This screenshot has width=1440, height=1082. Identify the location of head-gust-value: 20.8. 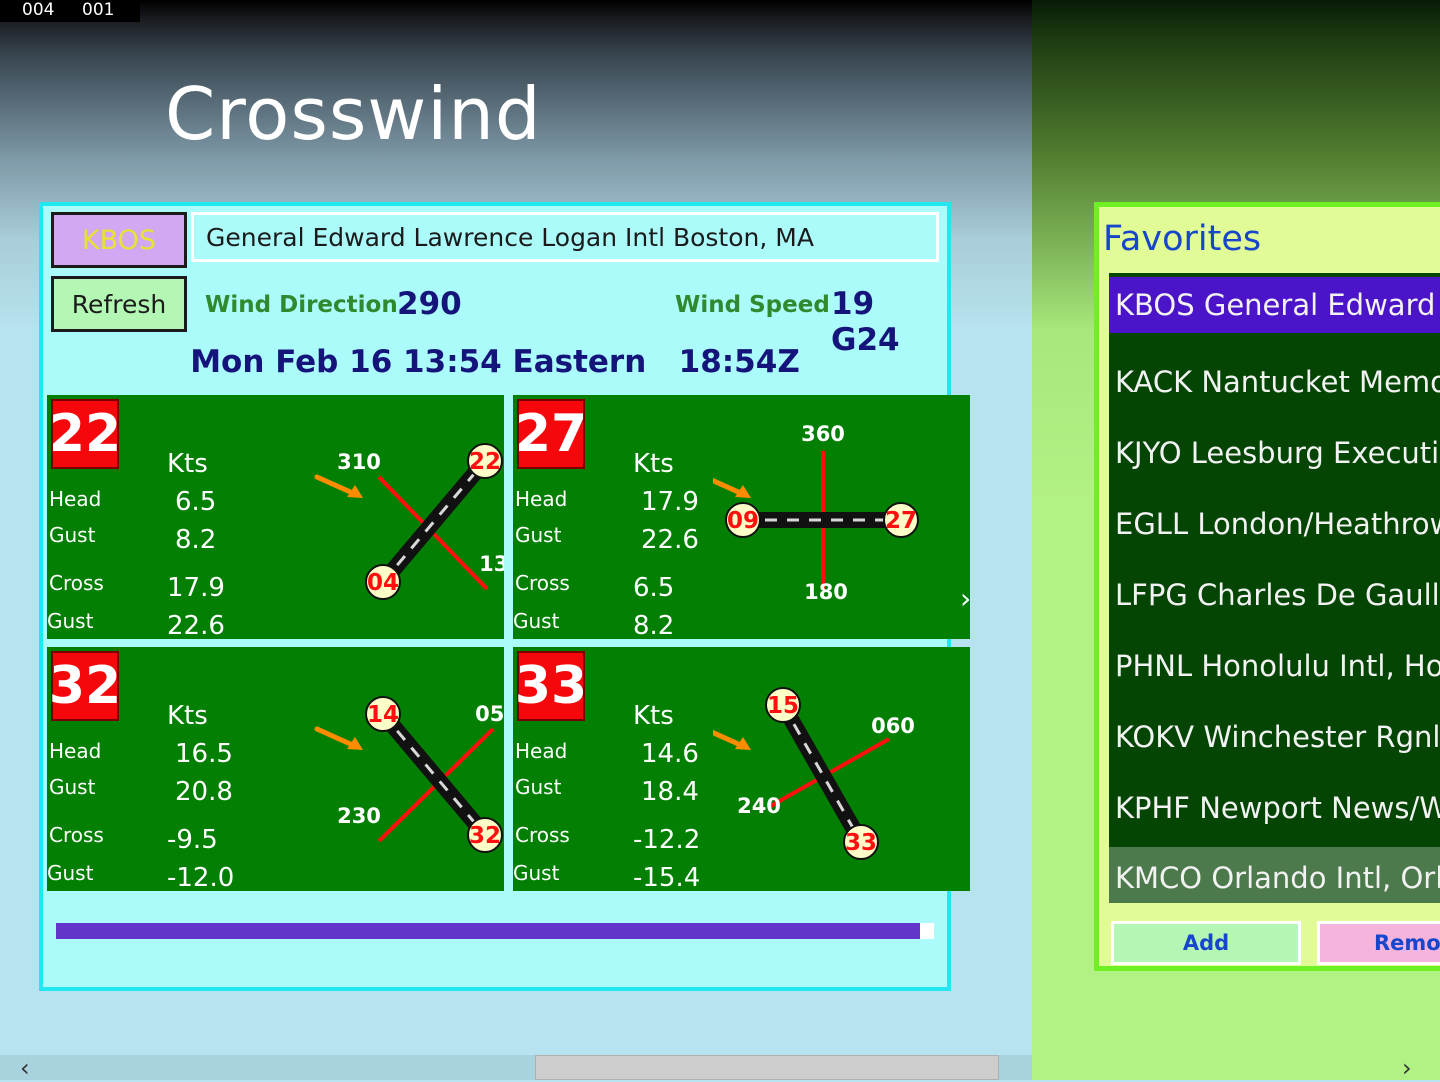
(204, 792).